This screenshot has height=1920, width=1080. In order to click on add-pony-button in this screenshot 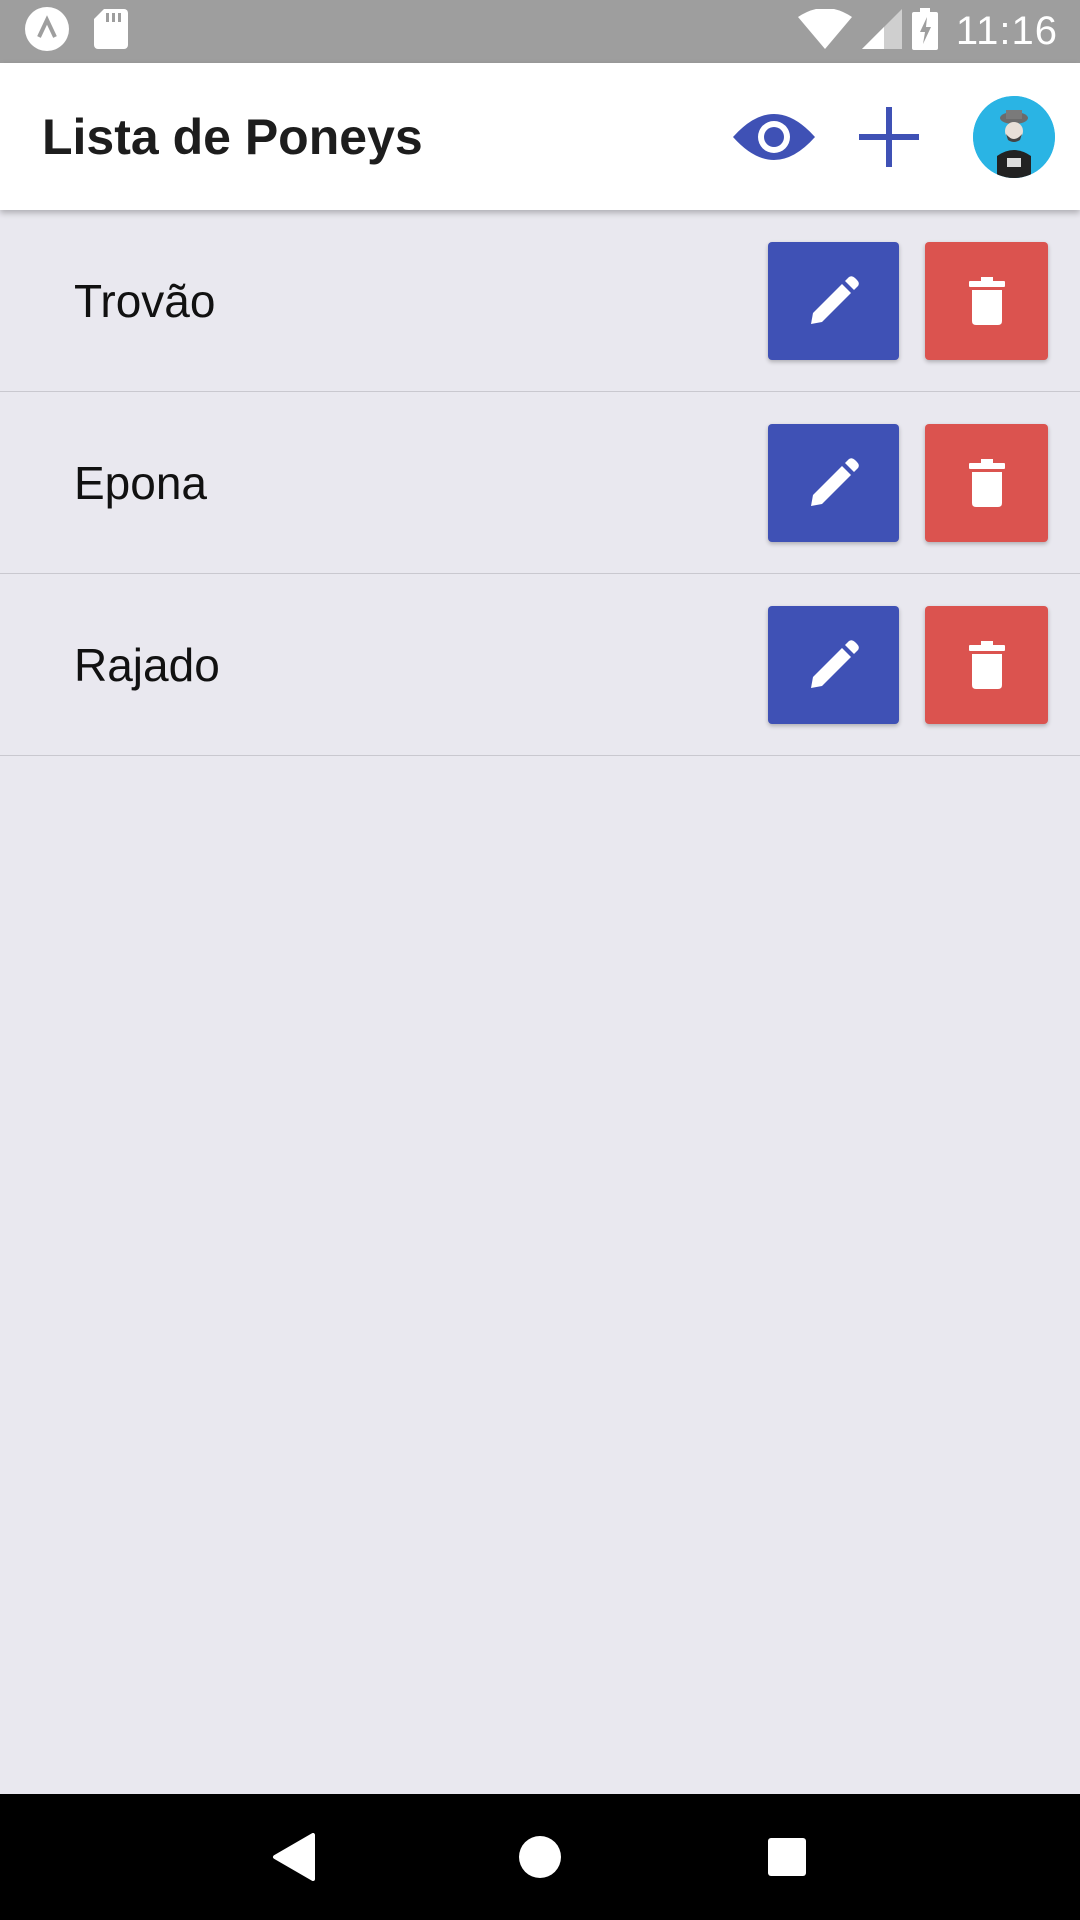, I will do `click(889, 137)`.